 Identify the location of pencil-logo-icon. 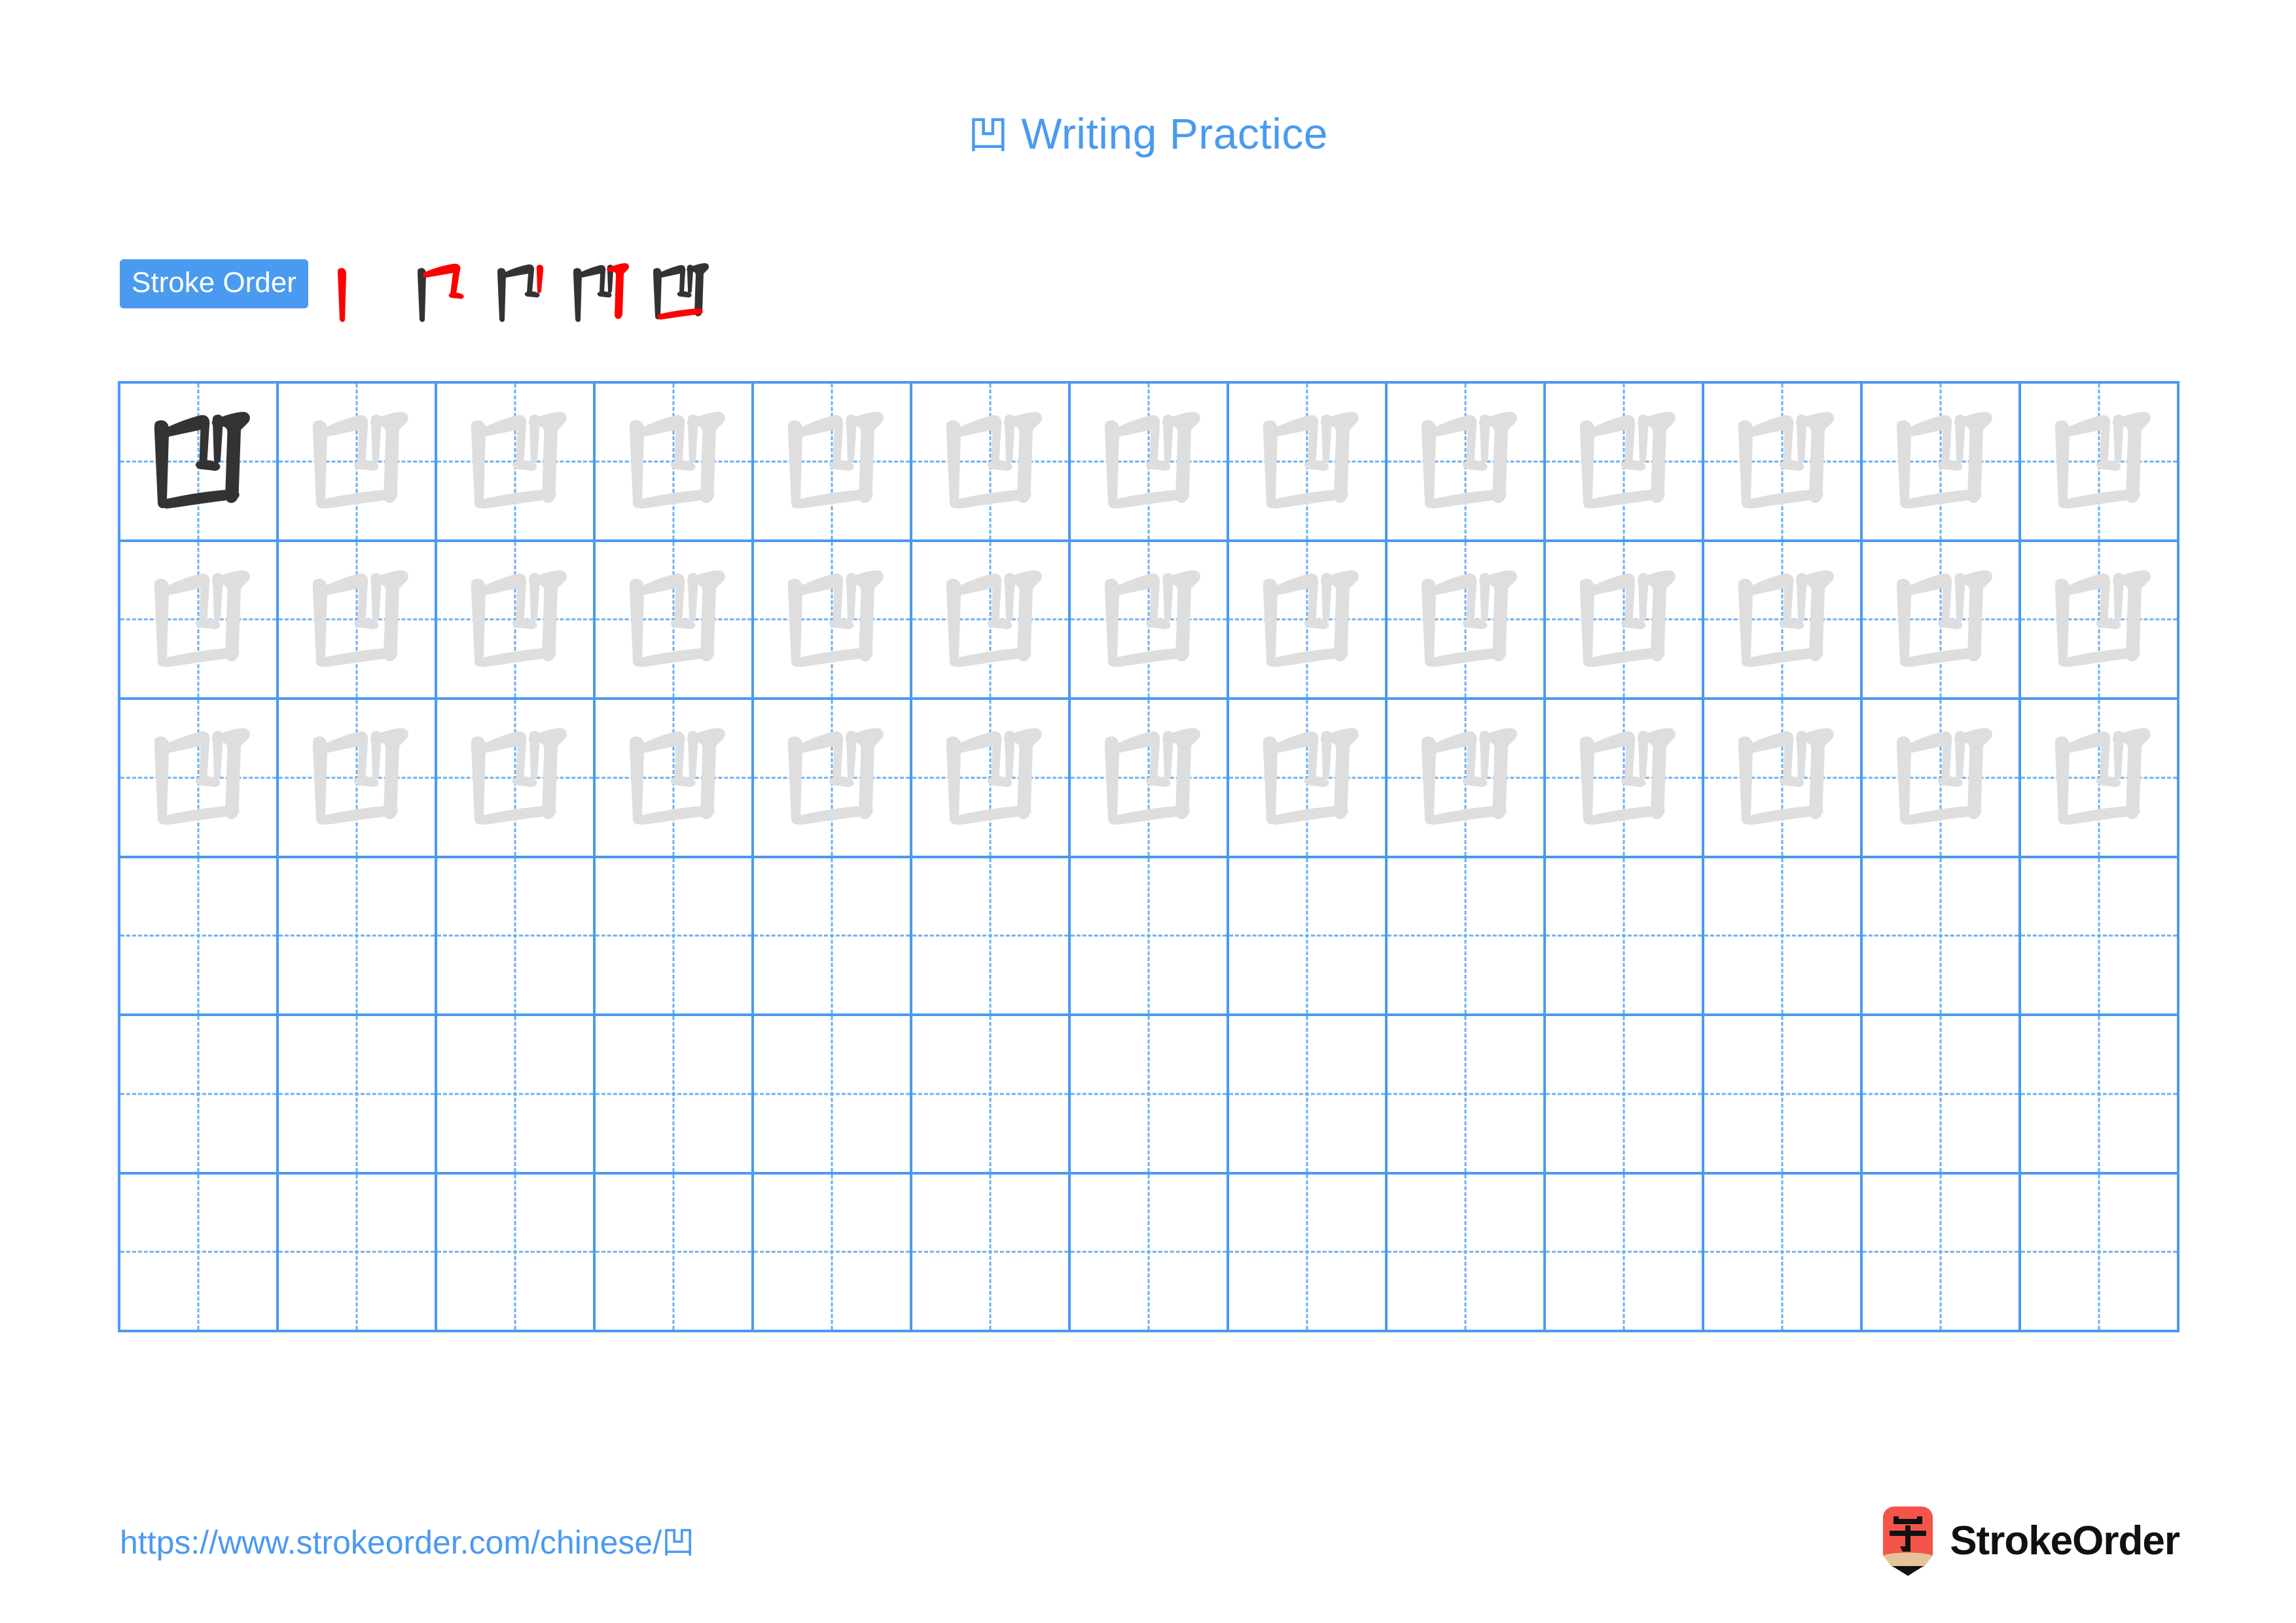
(1907, 1541).